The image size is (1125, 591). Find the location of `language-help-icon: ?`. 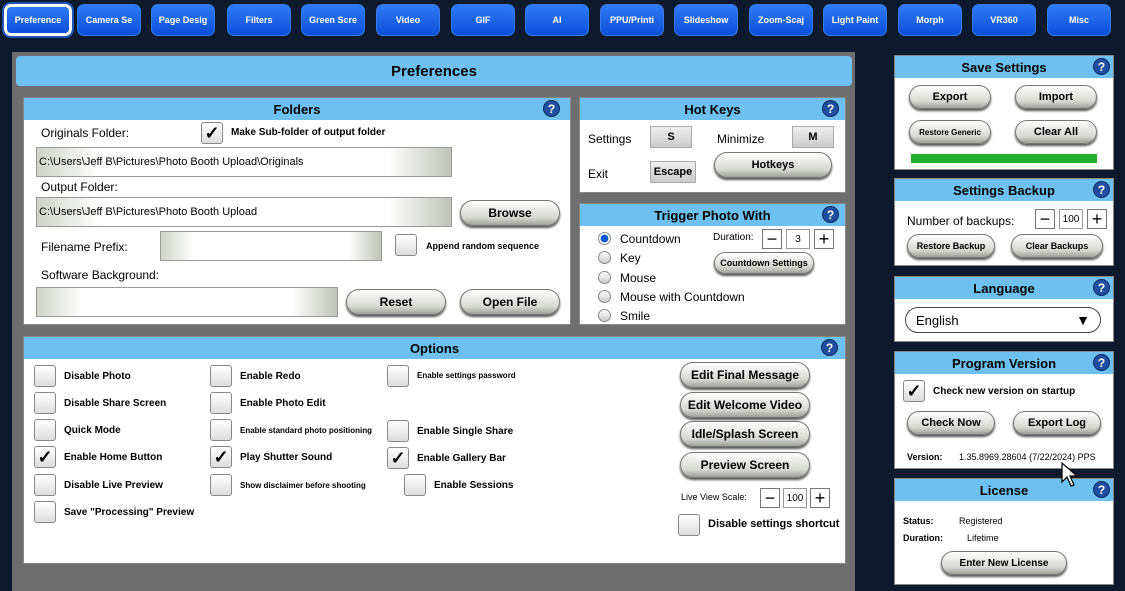

language-help-icon: ? is located at coordinates (1101, 287).